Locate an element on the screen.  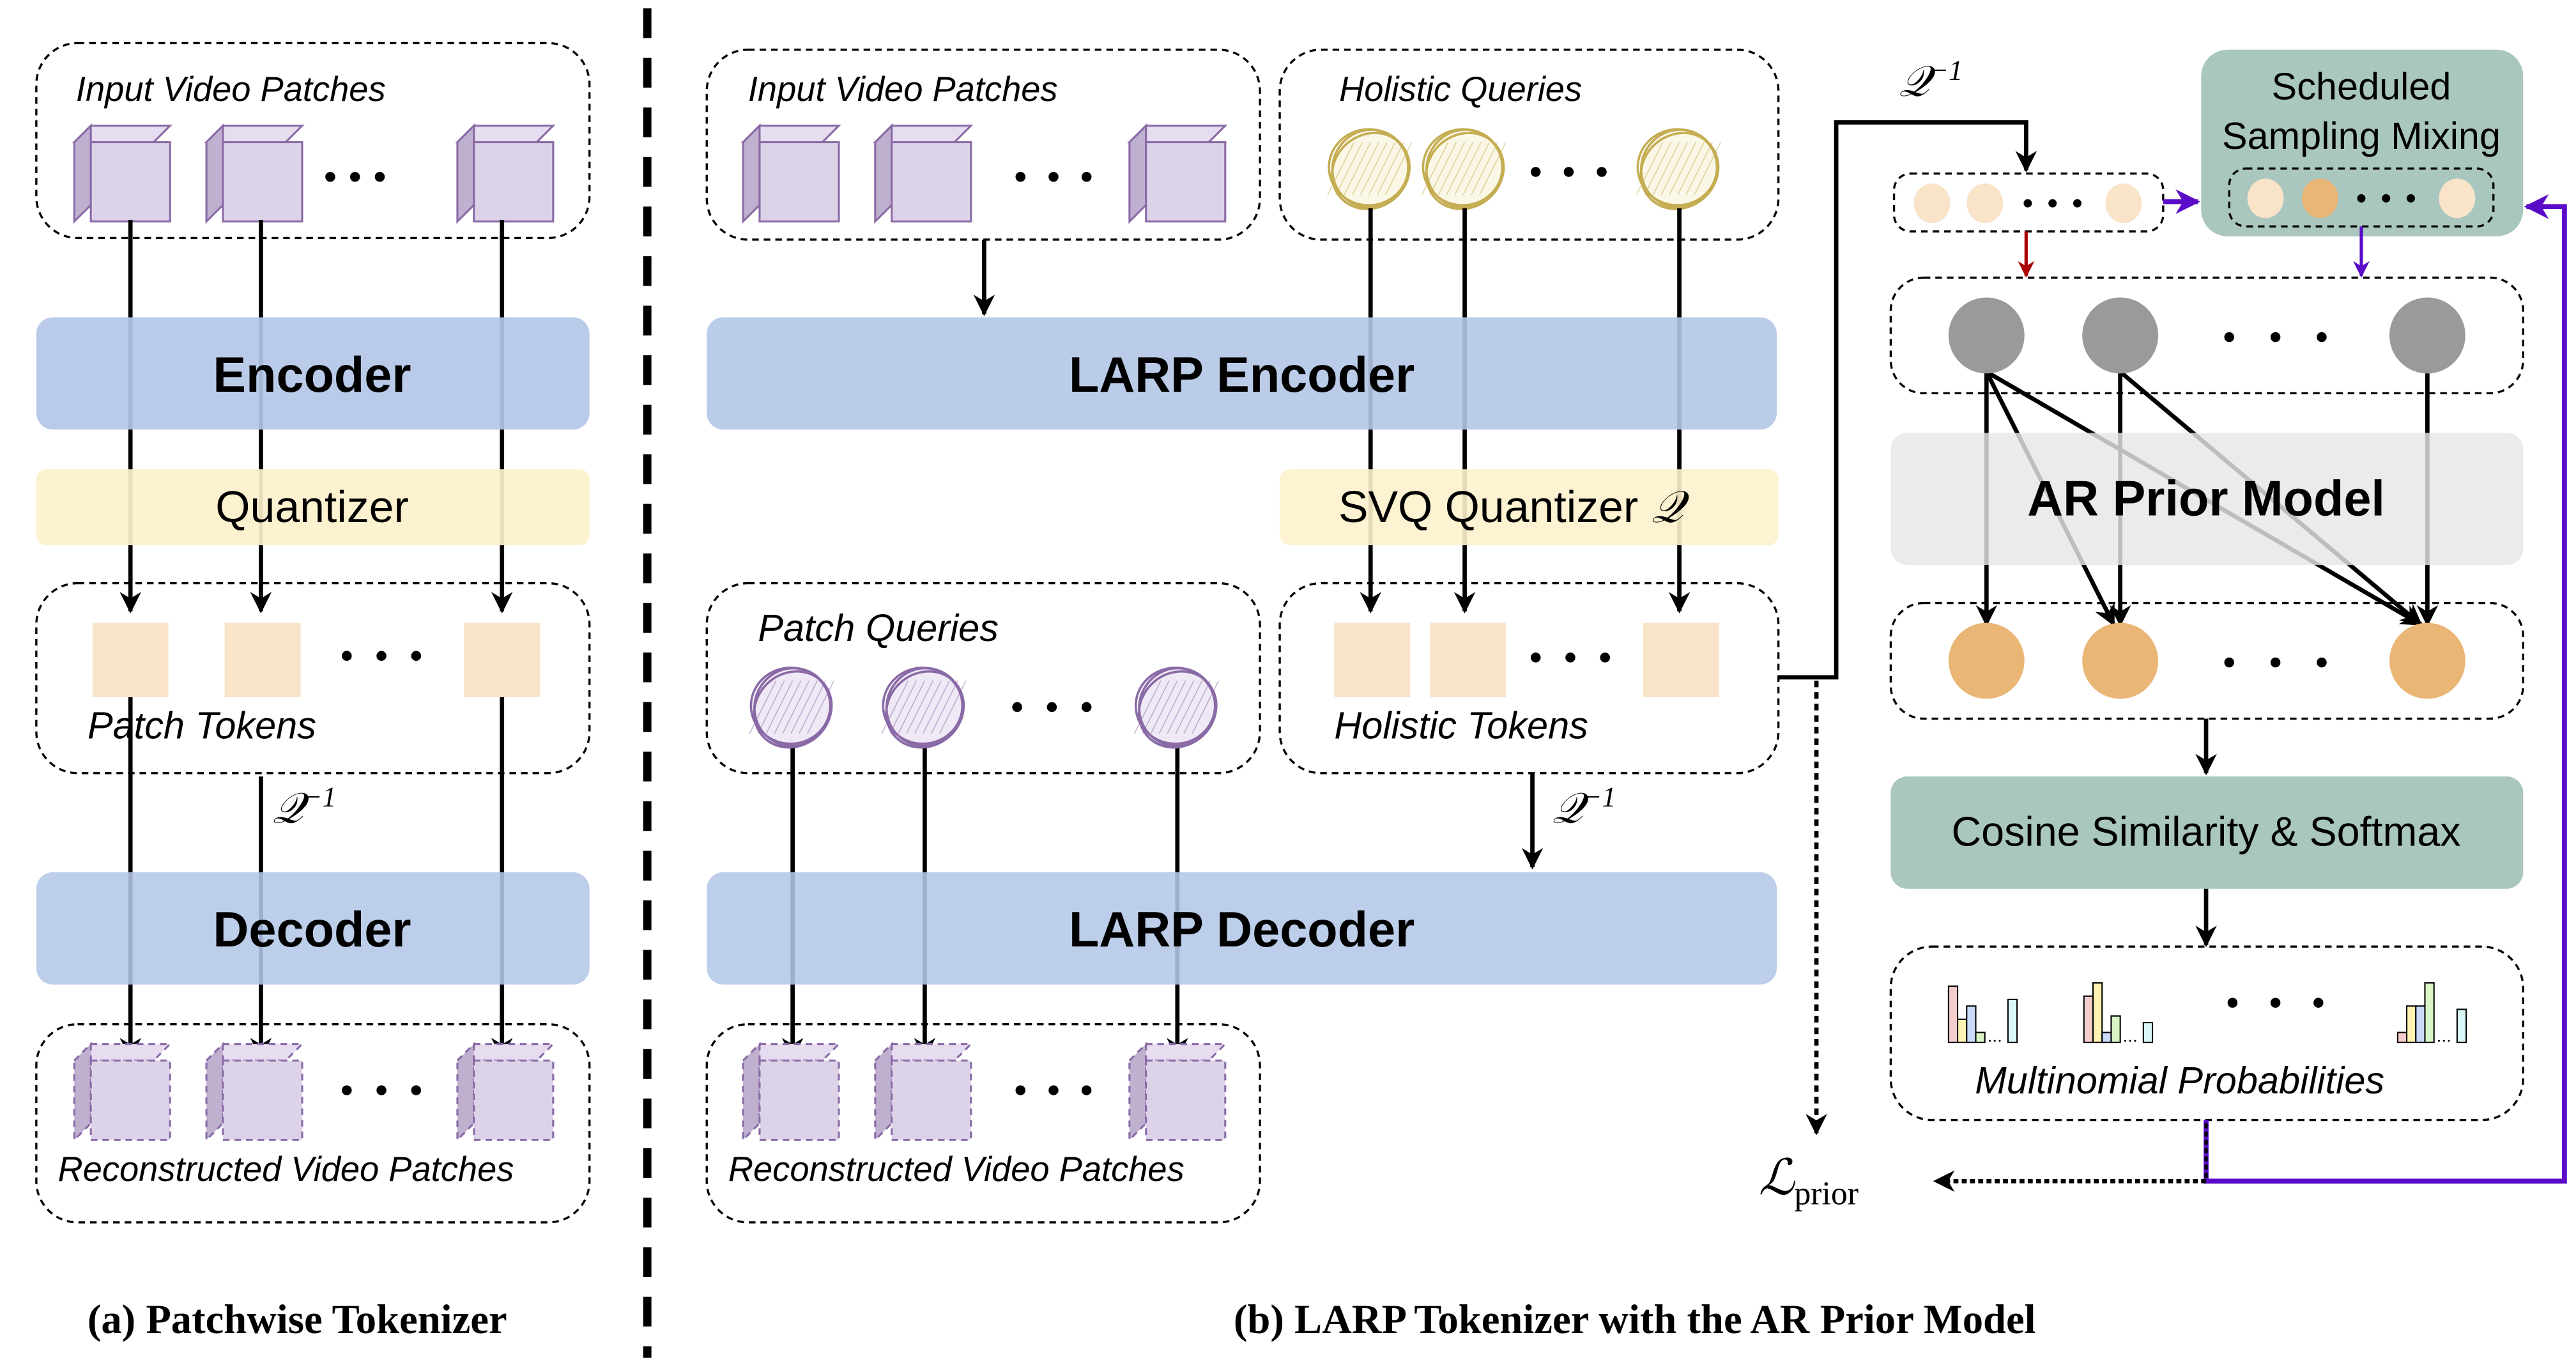
cosine-softmax-label: Cosine Similarity & Softmax is located at coordinates (2205, 832).